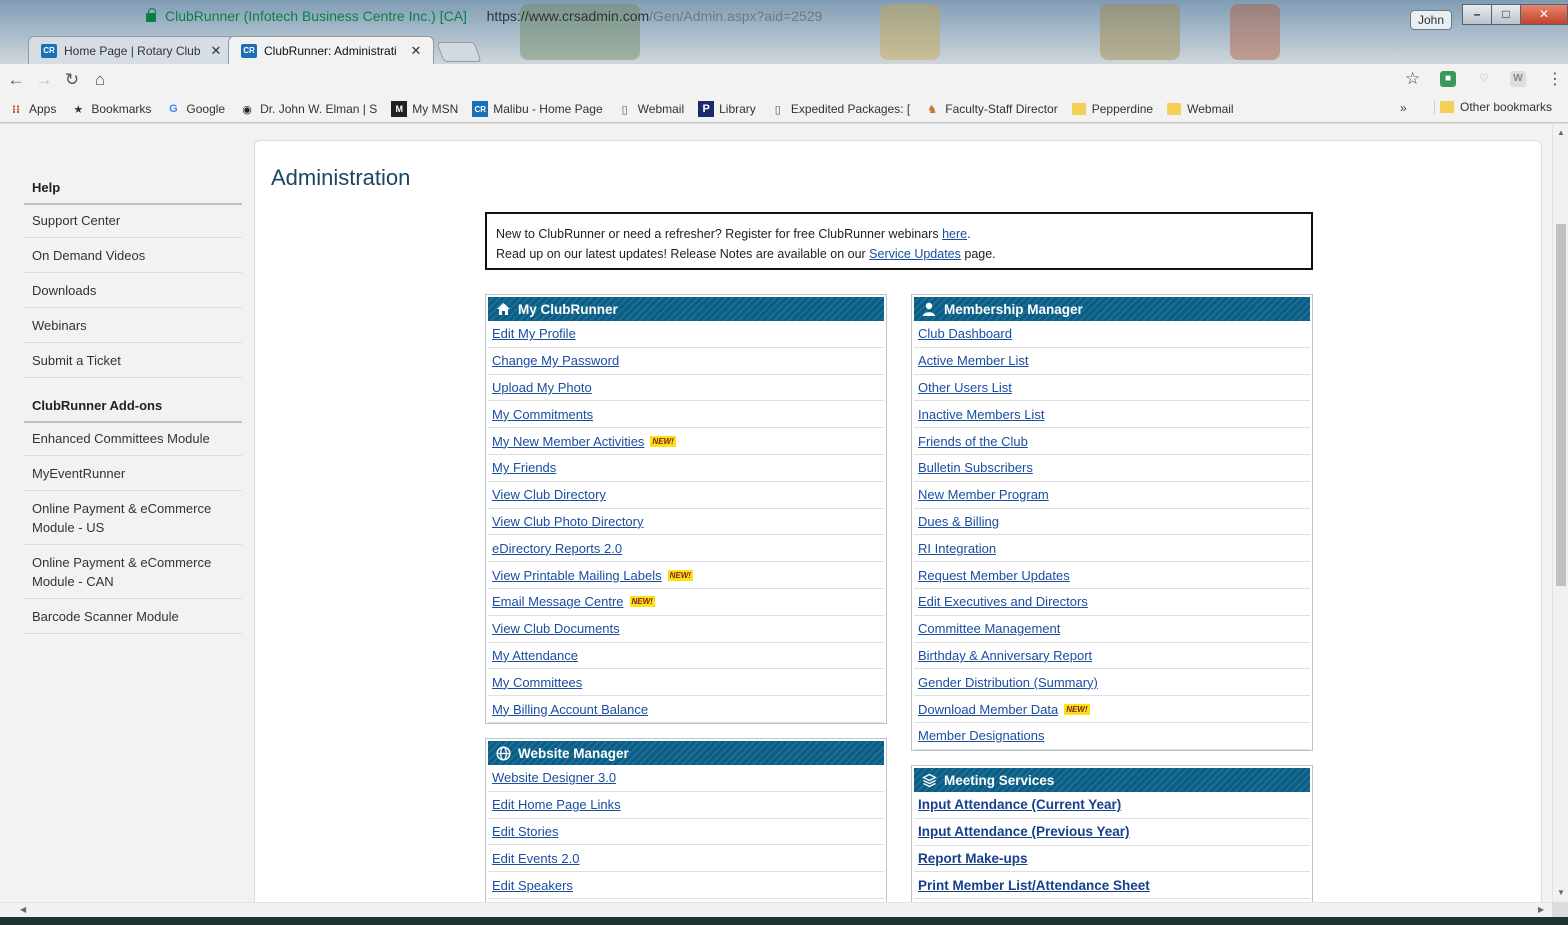 The width and height of the screenshot is (1568, 925). What do you see at coordinates (1493, 107) in the screenshot?
I see `other-bookmarks-folder: Other bookmarks` at bounding box center [1493, 107].